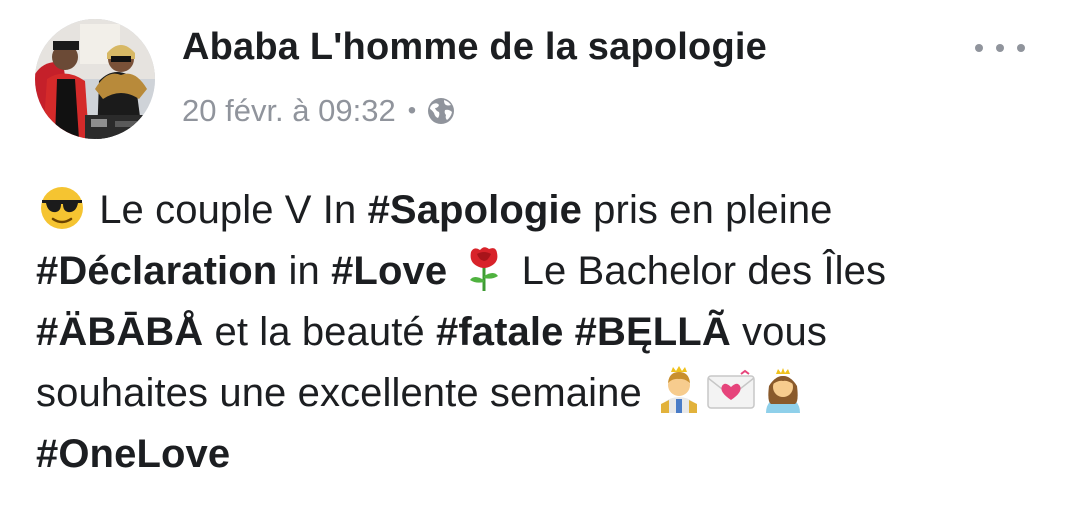 The image size is (1080, 507). I want to click on post-line-1: Le couple V In #Sapologie pris en pleine, so click(541, 210).